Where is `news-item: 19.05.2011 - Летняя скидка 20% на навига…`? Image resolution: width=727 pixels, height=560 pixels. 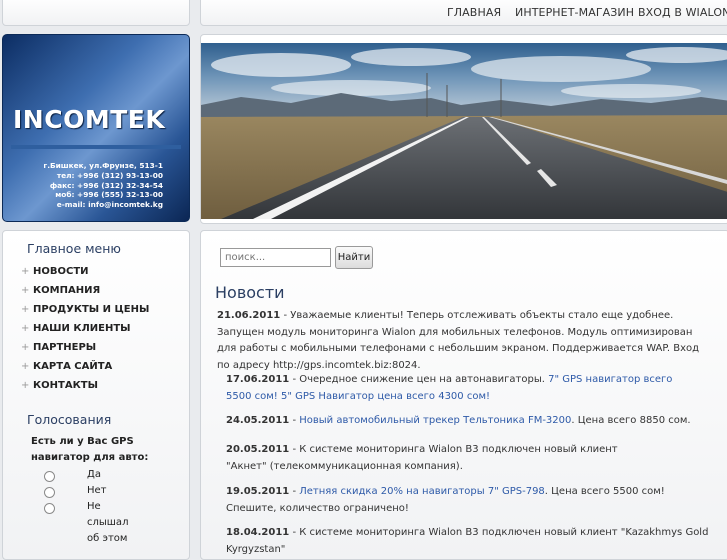
news-item: 19.05.2011 - Летняя скидка 20% на навига… is located at coordinates (445, 500).